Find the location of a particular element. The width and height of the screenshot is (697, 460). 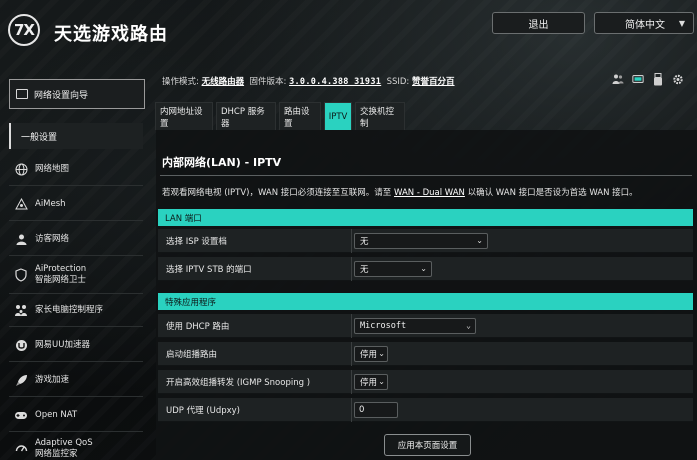

multicast-routing-select: 停用 ⌄ is located at coordinates (371, 354).